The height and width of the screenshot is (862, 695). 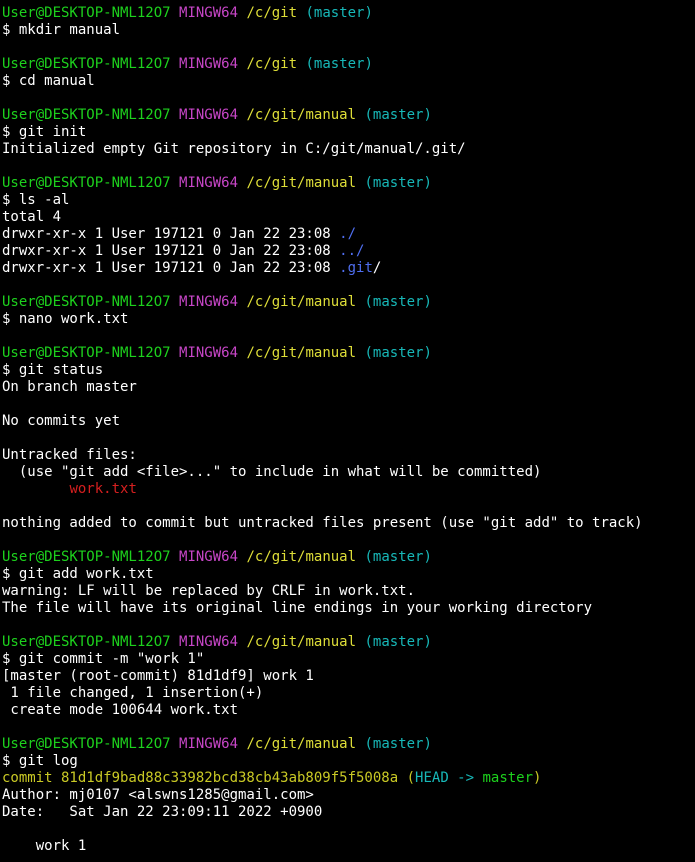 I want to click on terminal-line: $ git init, so click(x=348, y=132).